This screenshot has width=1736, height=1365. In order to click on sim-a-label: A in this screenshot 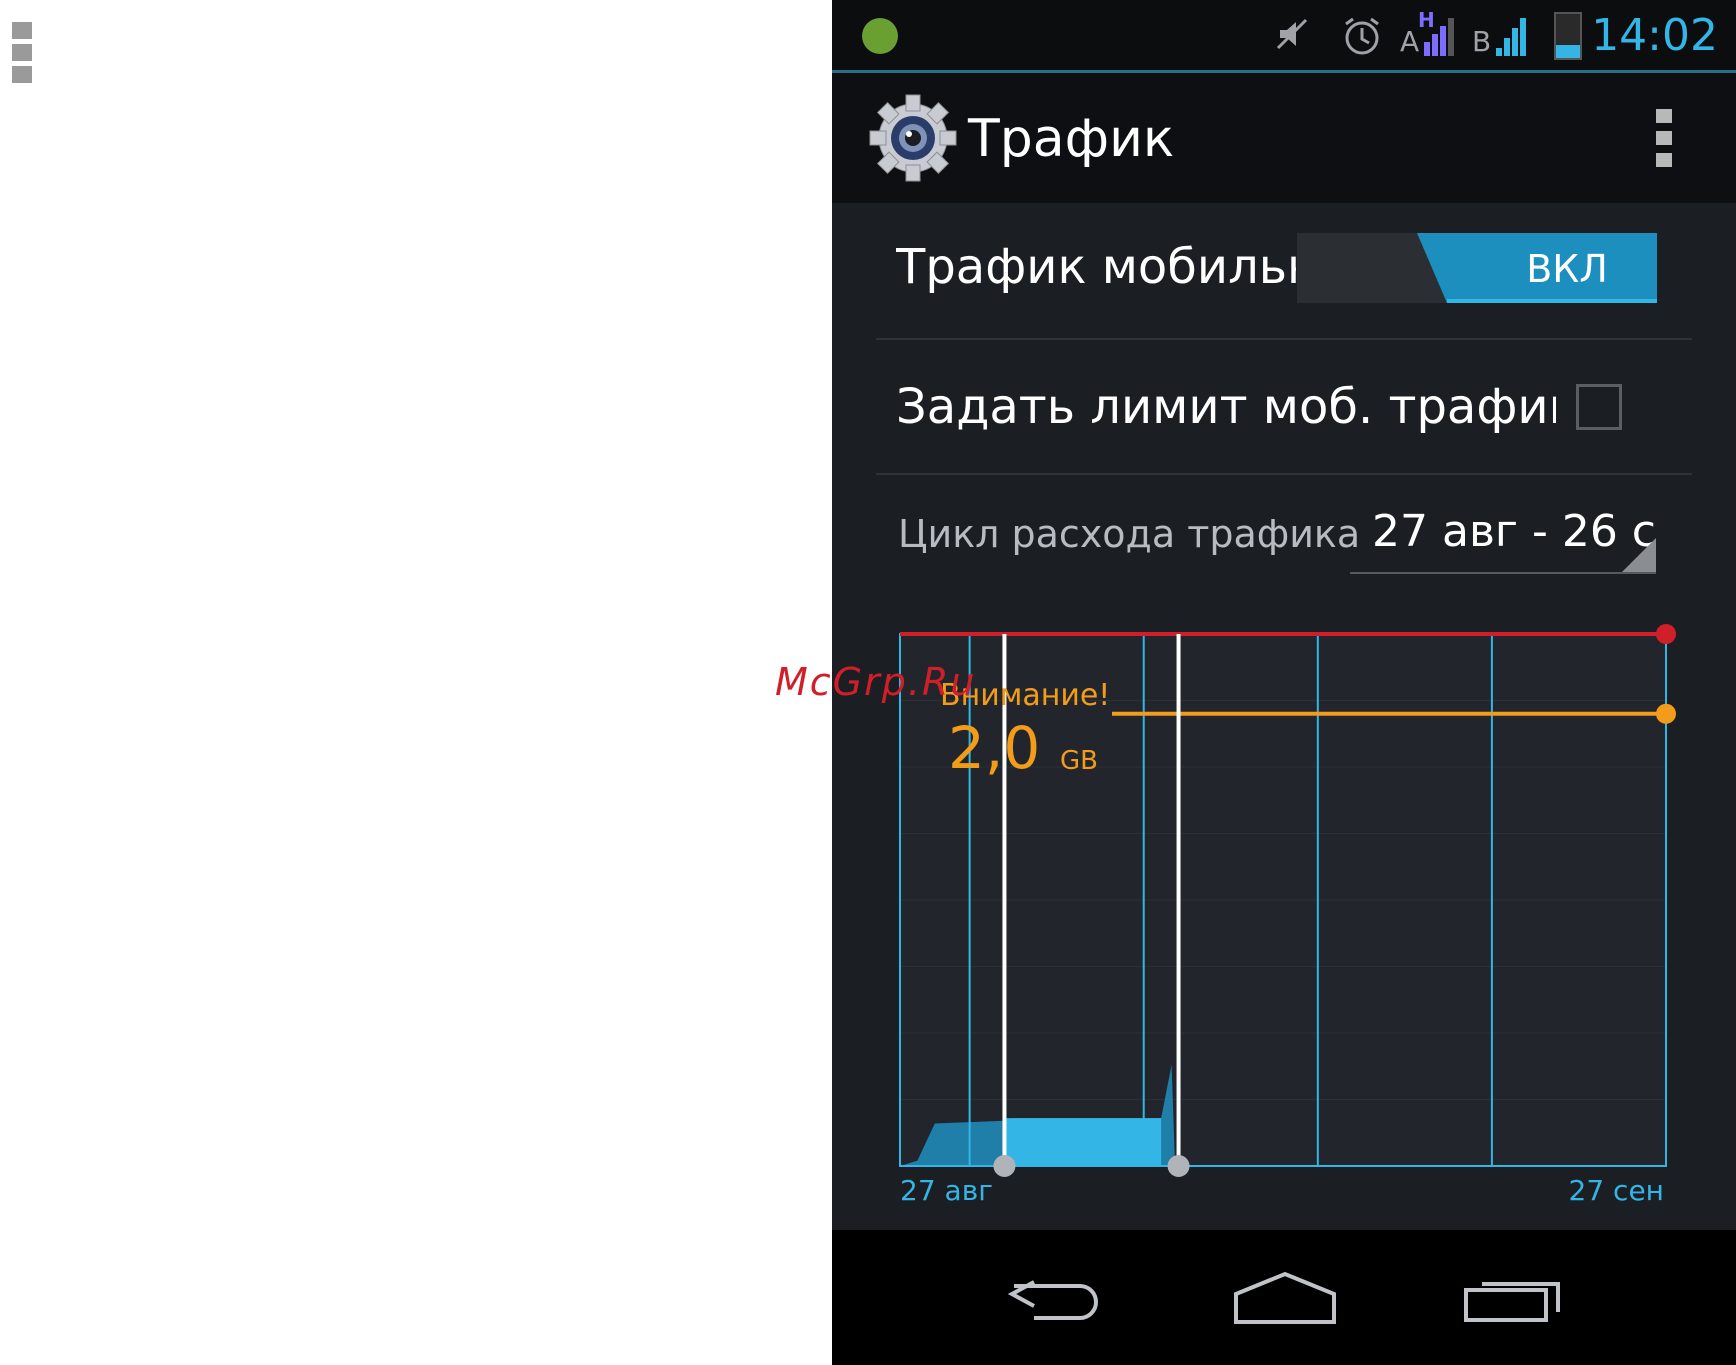, I will do `click(1410, 41)`.